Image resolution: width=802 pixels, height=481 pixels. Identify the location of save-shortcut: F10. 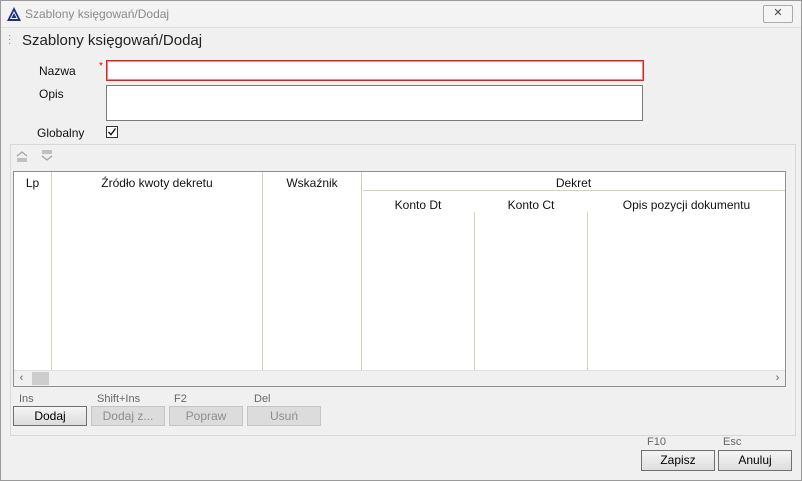
(656, 442).